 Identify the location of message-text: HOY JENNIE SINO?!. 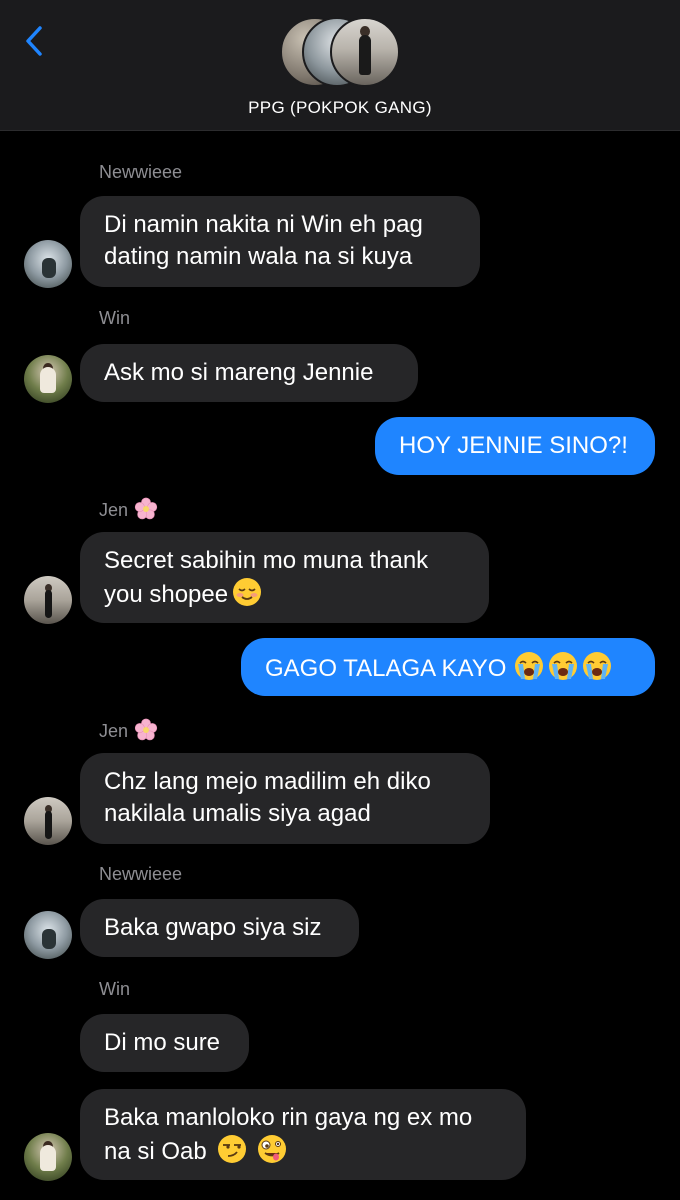
(513, 445).